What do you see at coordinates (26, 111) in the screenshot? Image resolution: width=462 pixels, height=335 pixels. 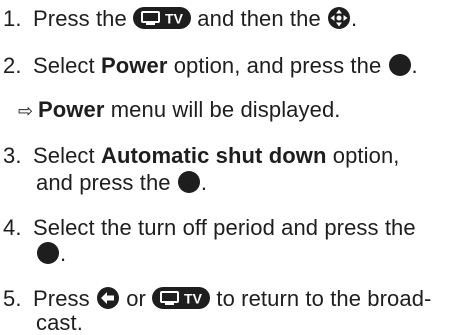 I see `result-arrow-icon: ⇨` at bounding box center [26, 111].